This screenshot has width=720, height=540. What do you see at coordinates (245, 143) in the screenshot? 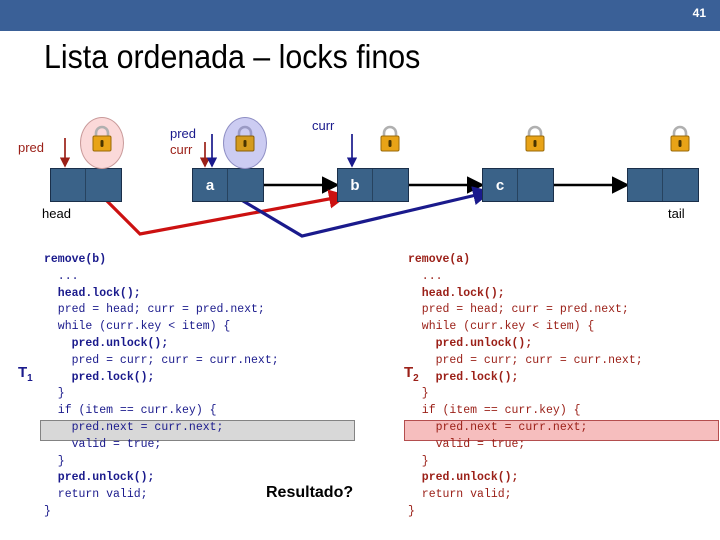
I see `lock-icon-a` at bounding box center [245, 143].